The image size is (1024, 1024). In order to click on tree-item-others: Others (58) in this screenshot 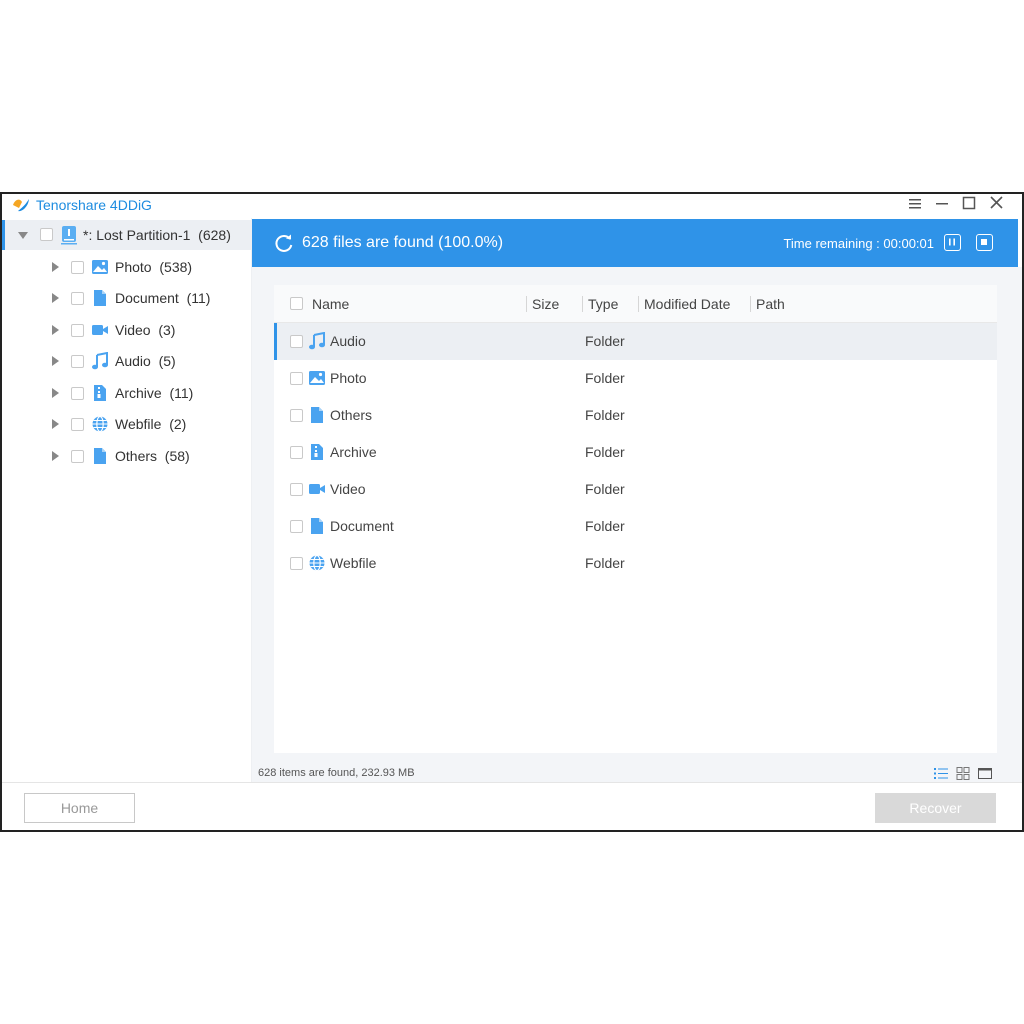, I will do `click(127, 456)`.